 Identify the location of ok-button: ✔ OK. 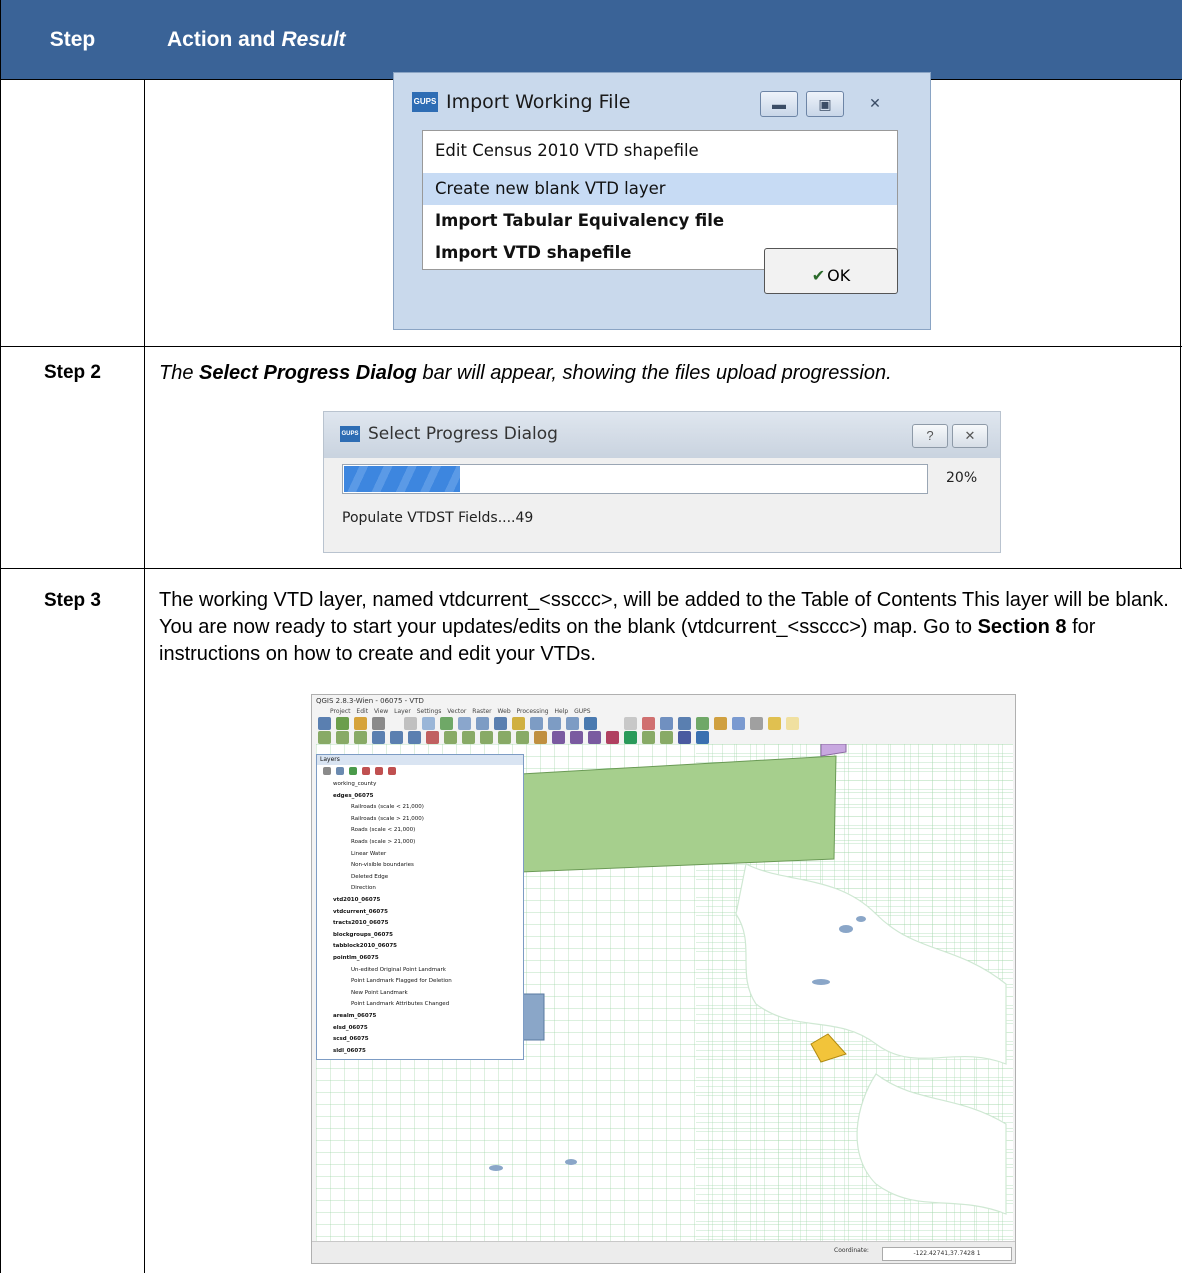
(831, 271).